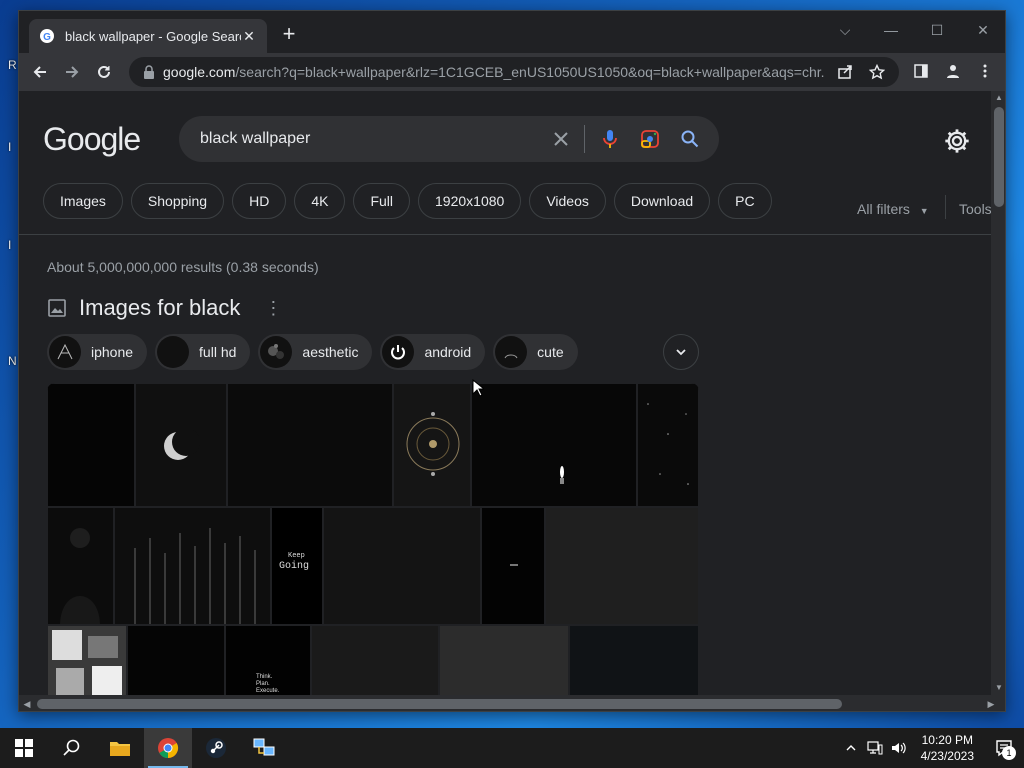 The height and width of the screenshot is (768, 1024). What do you see at coordinates (975, 209) in the screenshot?
I see `tools-button: Tools` at bounding box center [975, 209].